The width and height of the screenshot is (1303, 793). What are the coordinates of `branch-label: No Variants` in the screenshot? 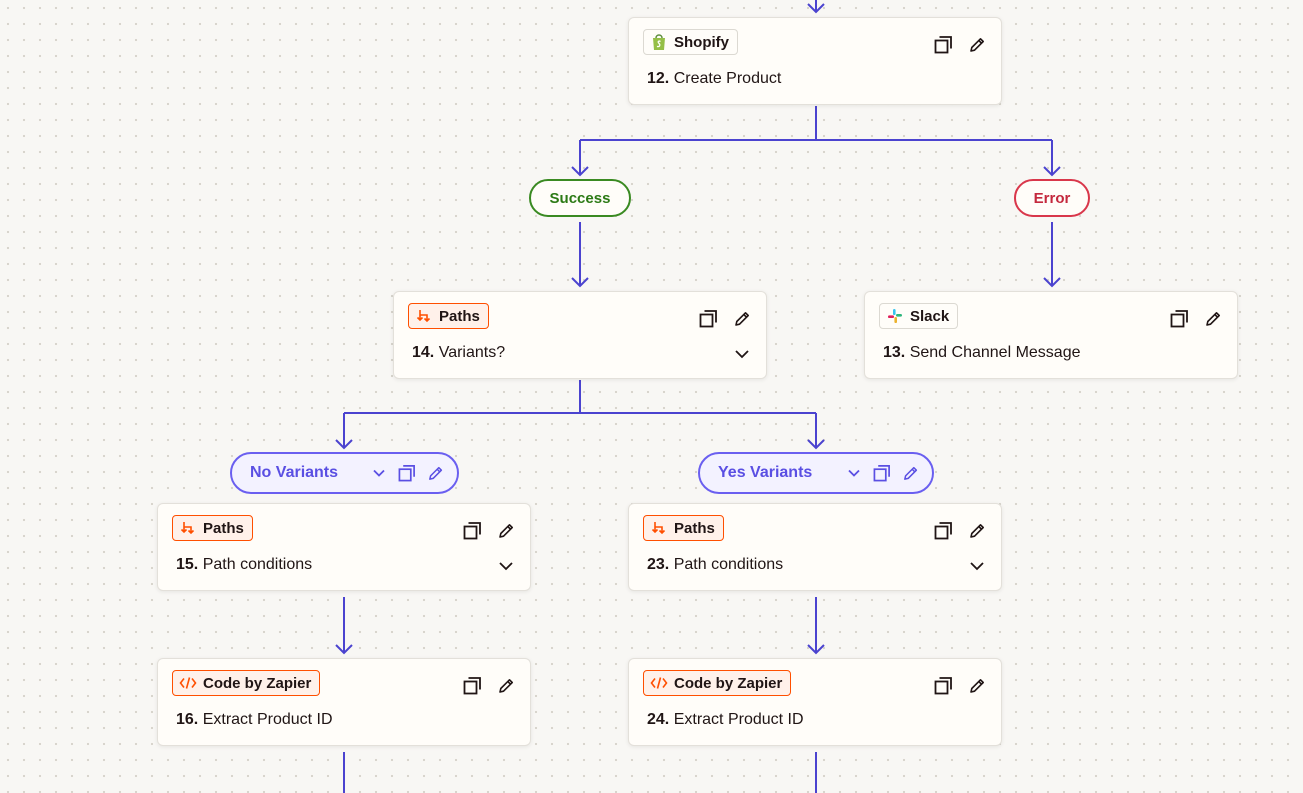 It's located at (294, 472).